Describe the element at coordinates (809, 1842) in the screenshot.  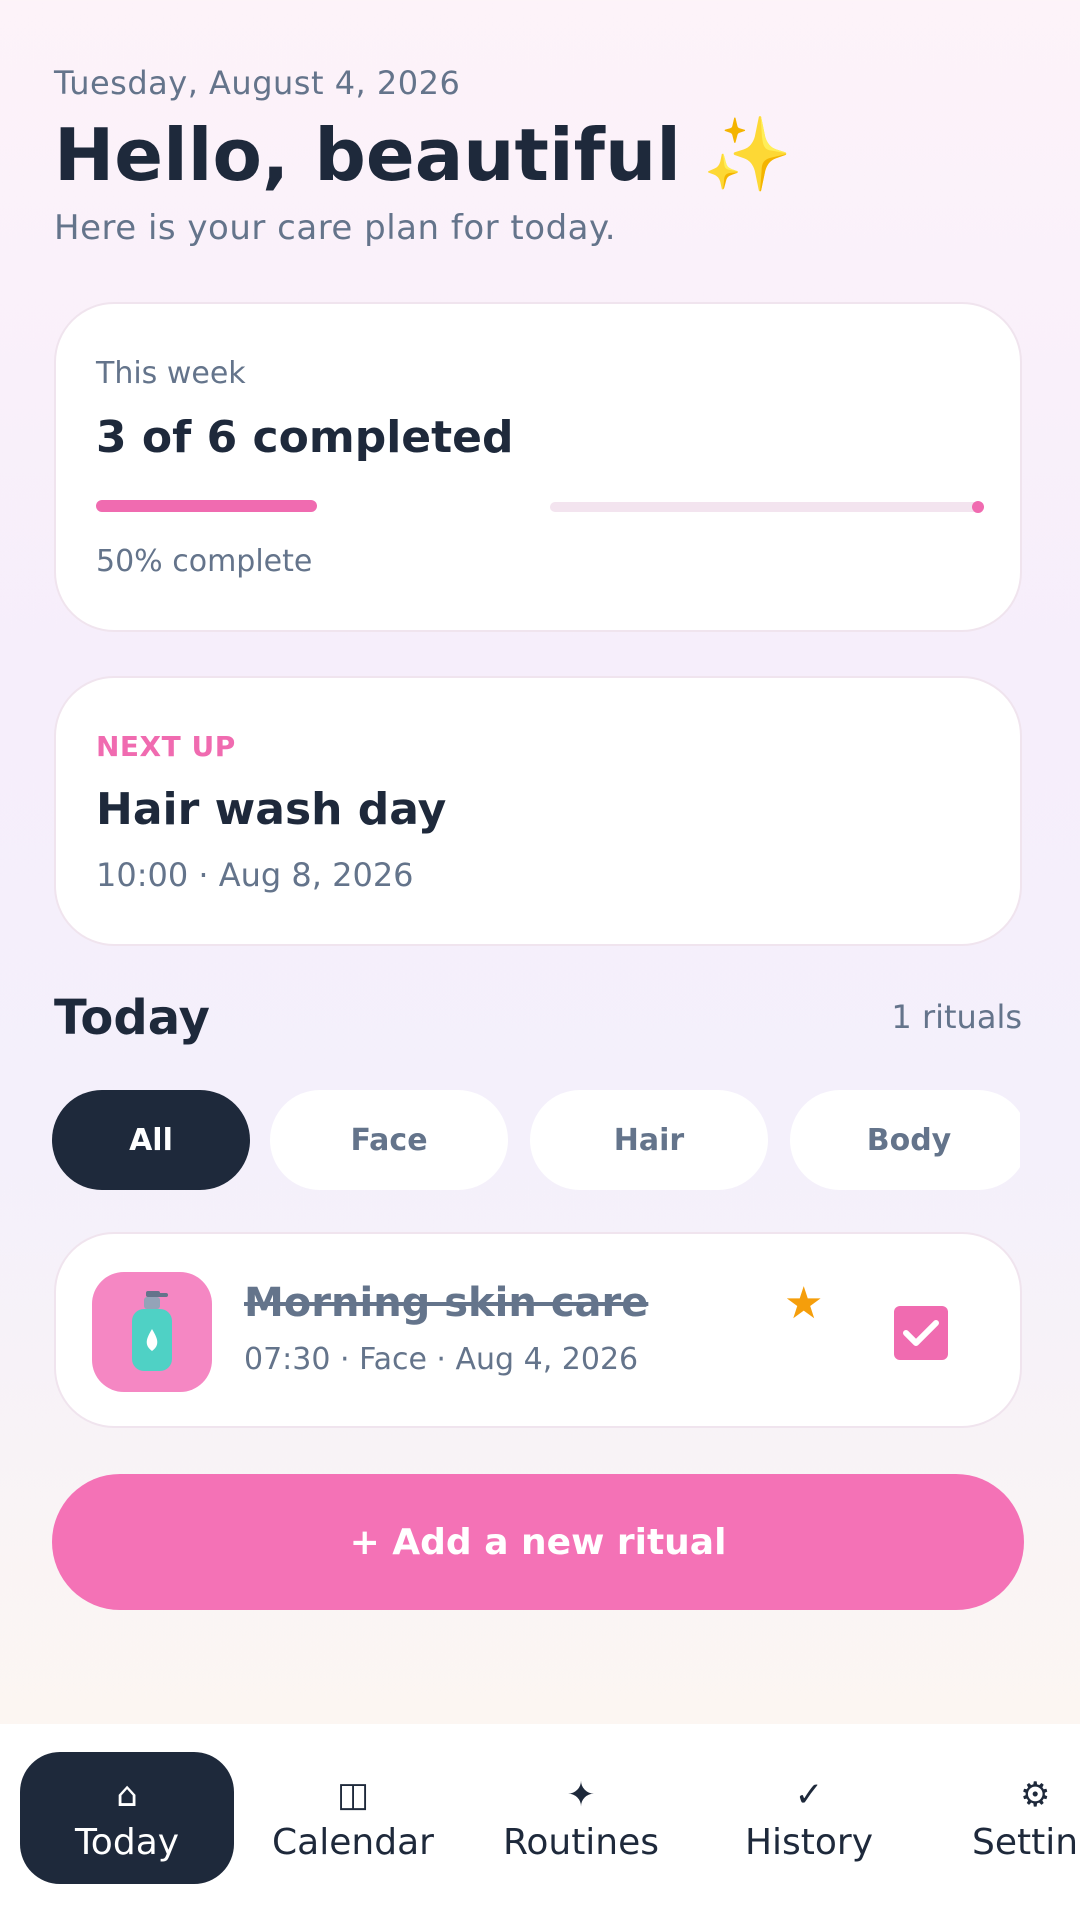
I see `tab-label: History` at that location.